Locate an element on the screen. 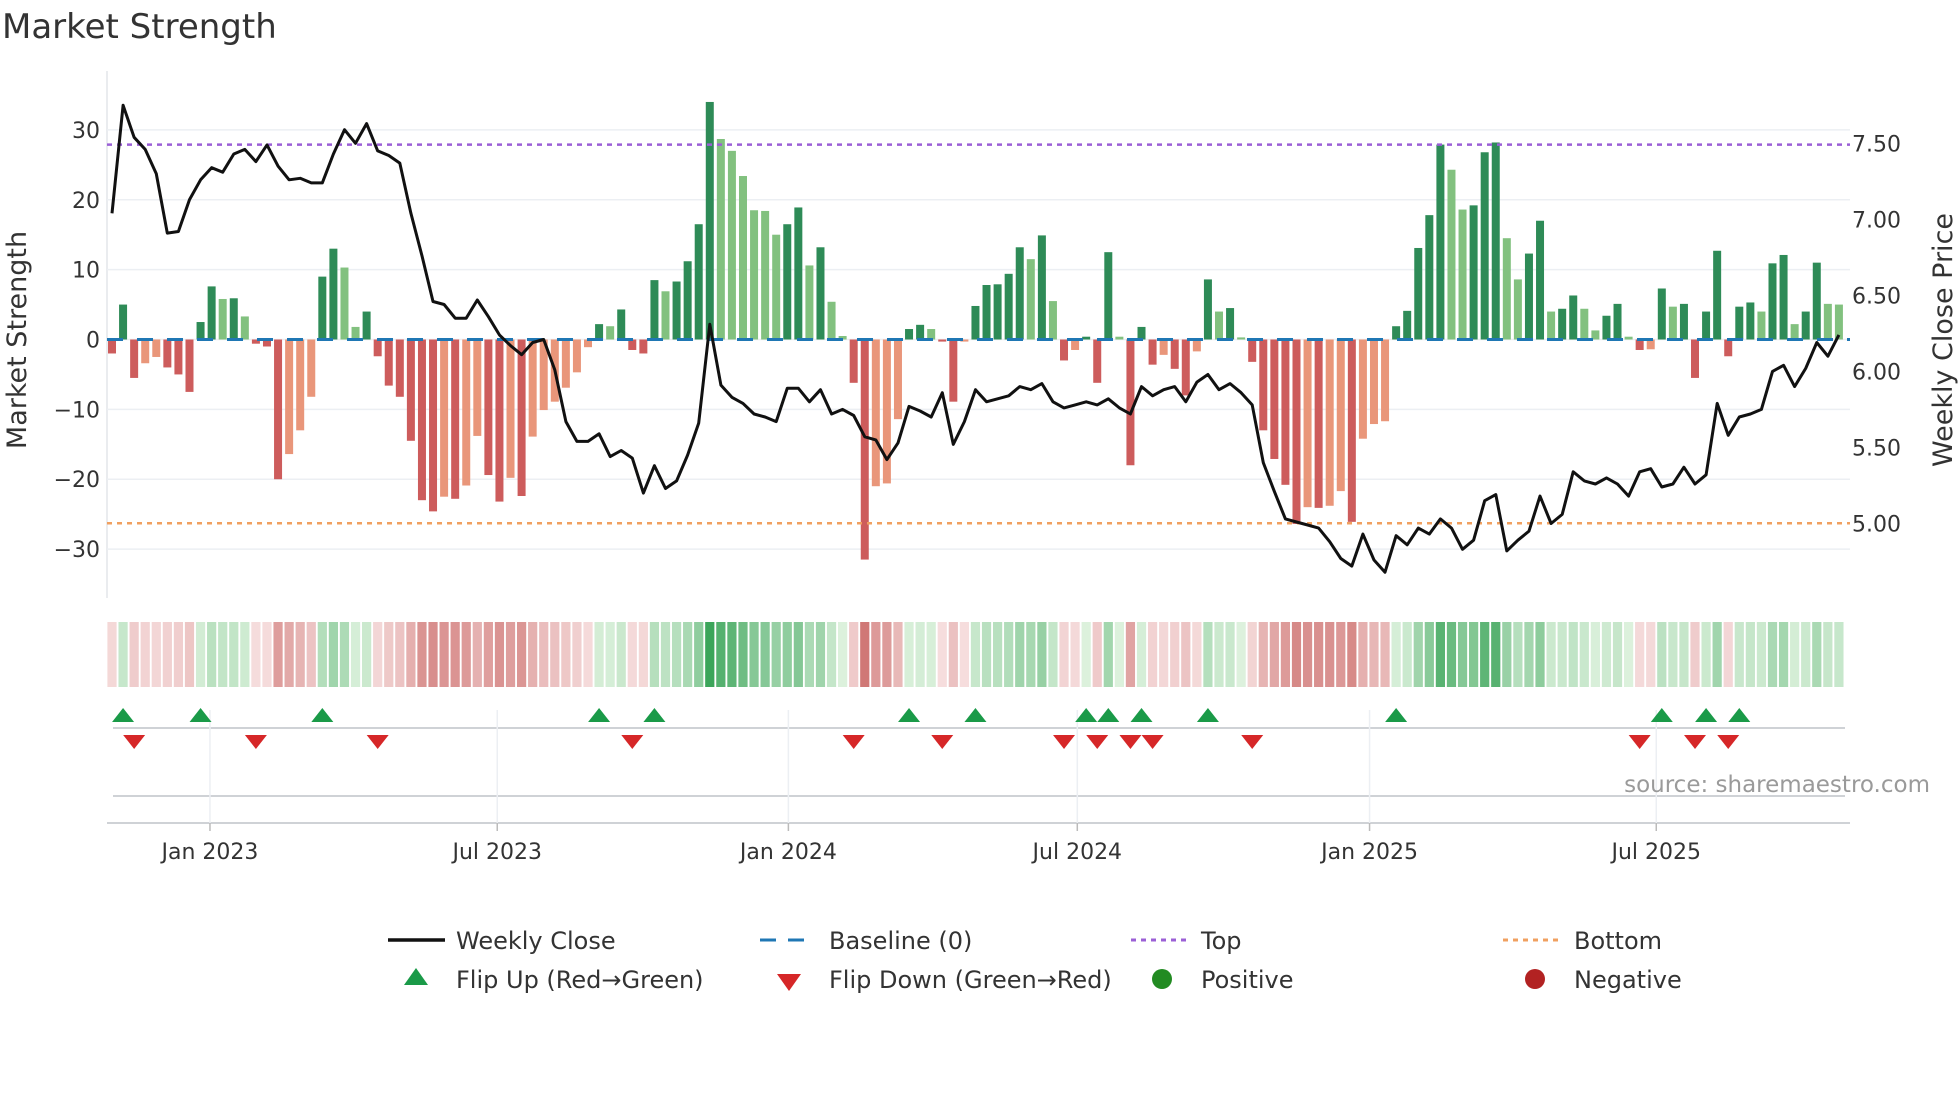 The image size is (1960, 1102). legend-bottom: Bottom is located at coordinates (1618, 941).